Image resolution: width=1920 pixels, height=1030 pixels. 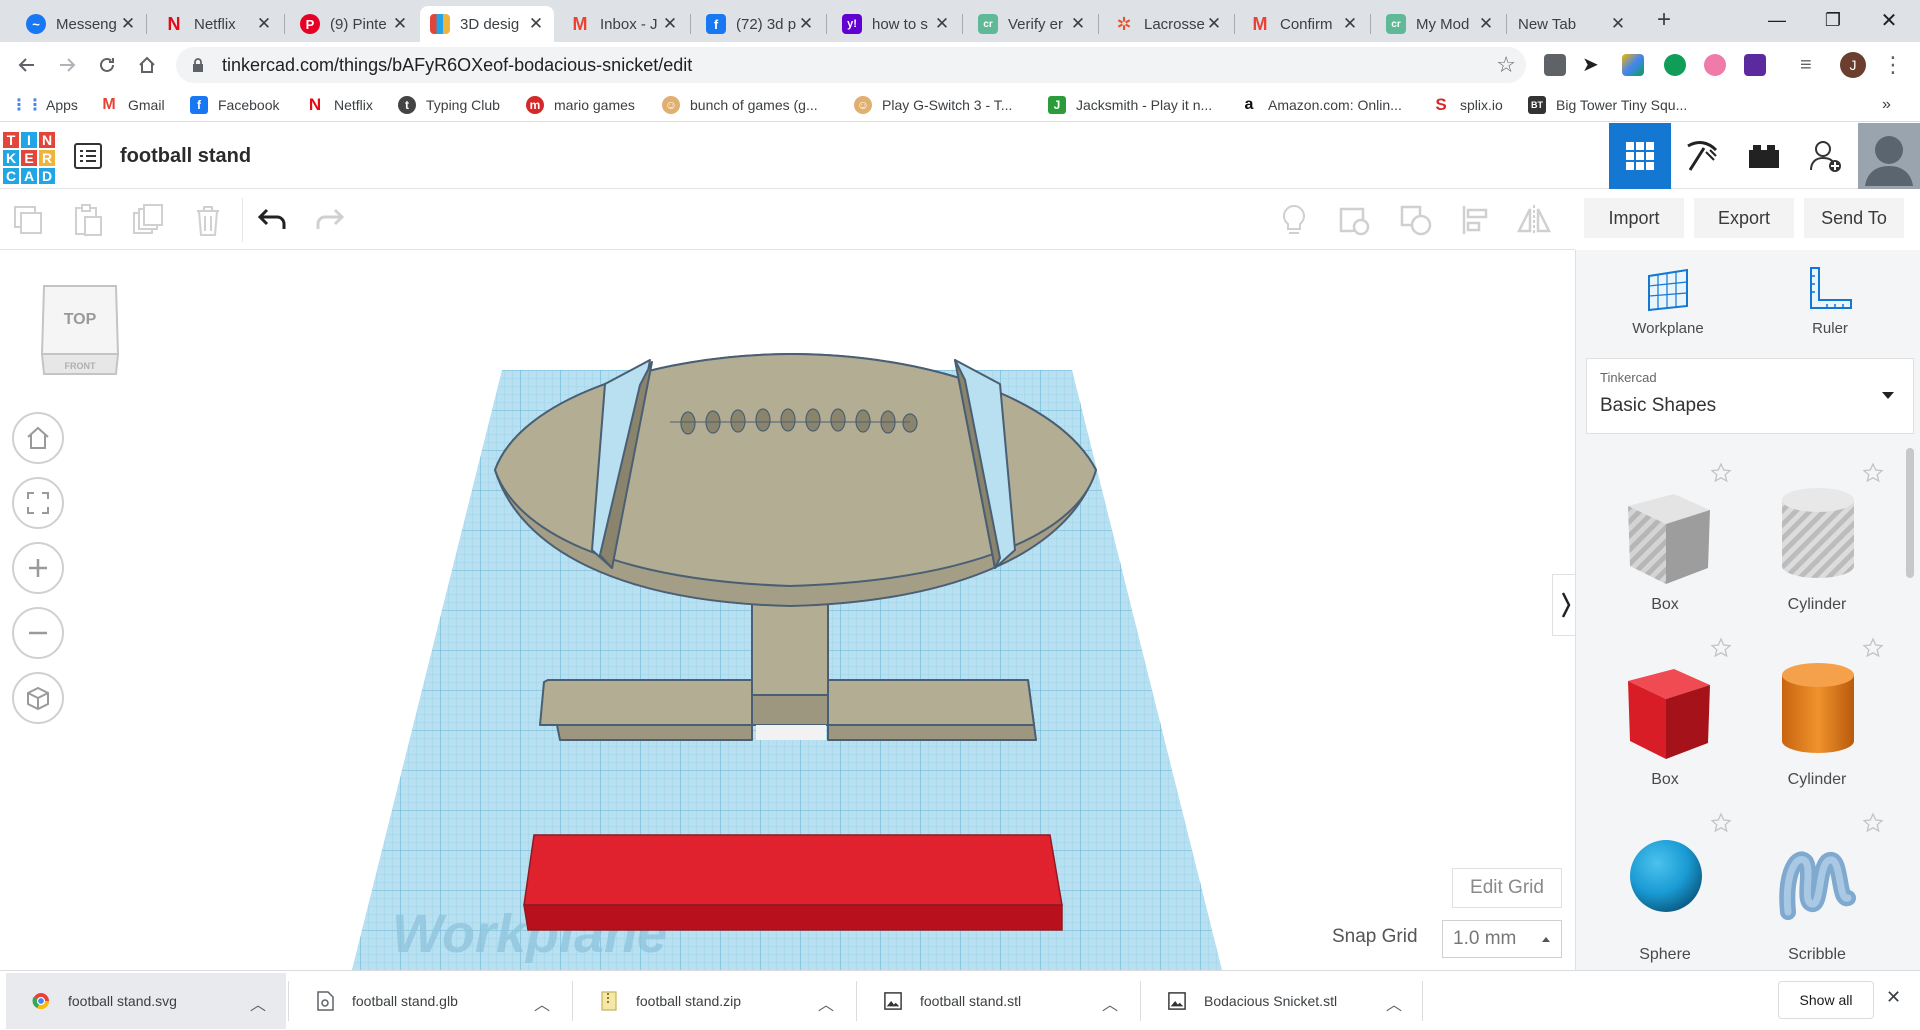 I want to click on extension-purple-icon, so click(x=1755, y=65).